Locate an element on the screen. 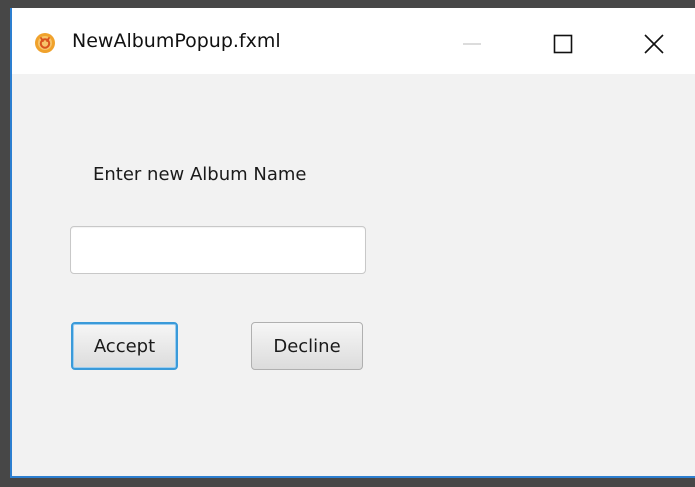 This screenshot has height=487, width=695. maximize-button is located at coordinates (563, 42).